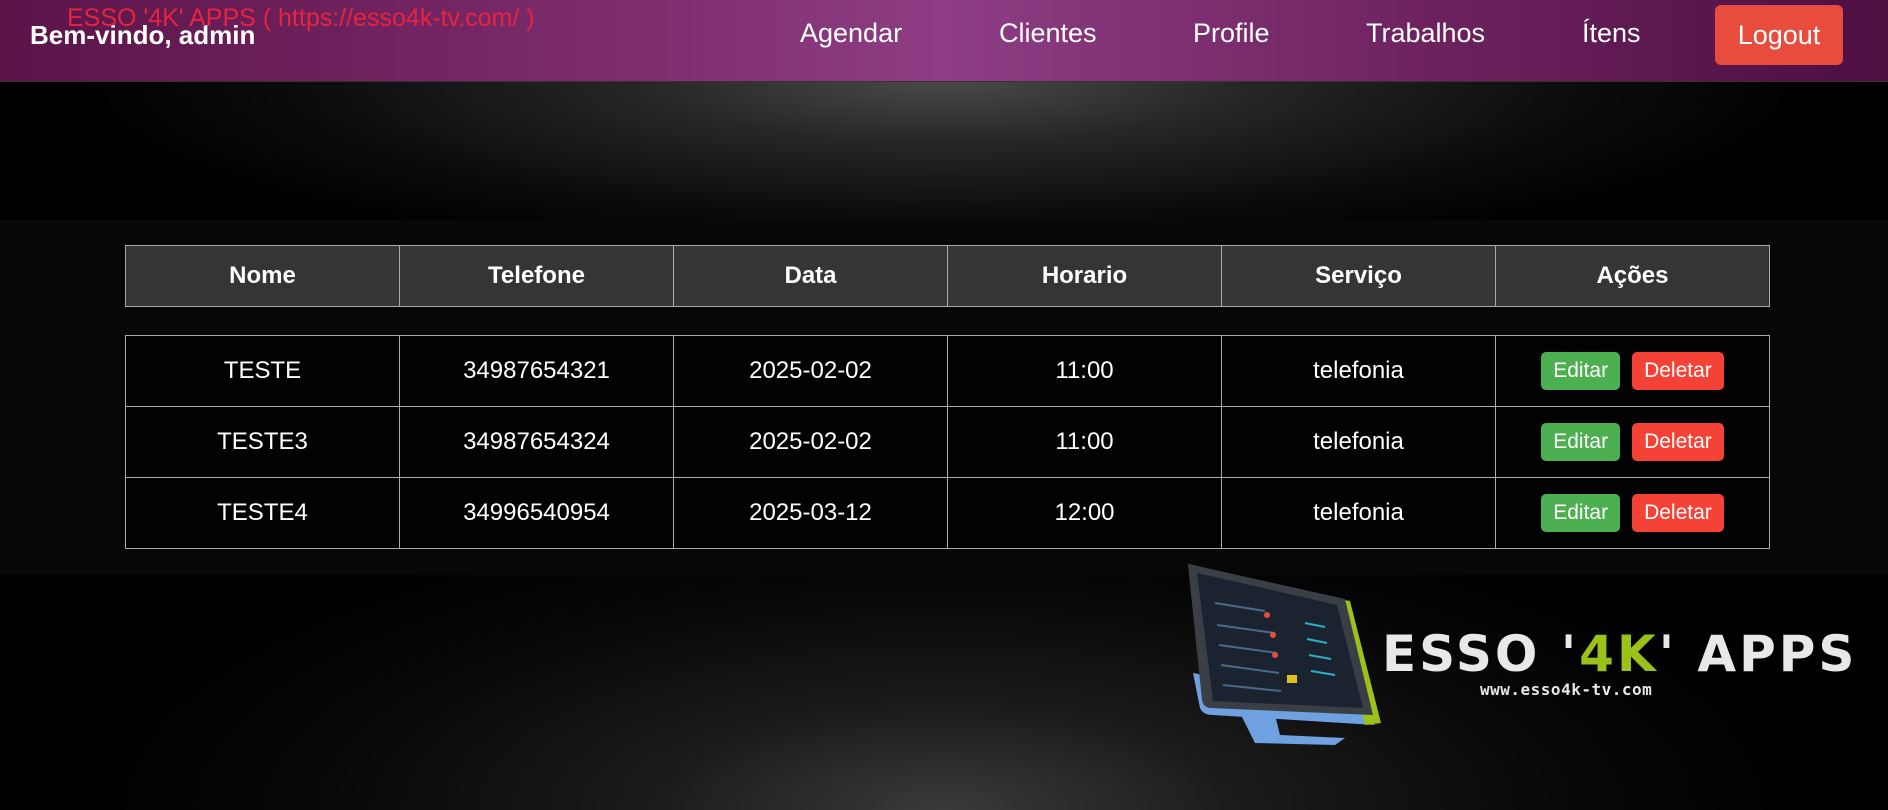  What do you see at coordinates (536, 442) in the screenshot?
I see `cell-telefone: 34987654324` at bounding box center [536, 442].